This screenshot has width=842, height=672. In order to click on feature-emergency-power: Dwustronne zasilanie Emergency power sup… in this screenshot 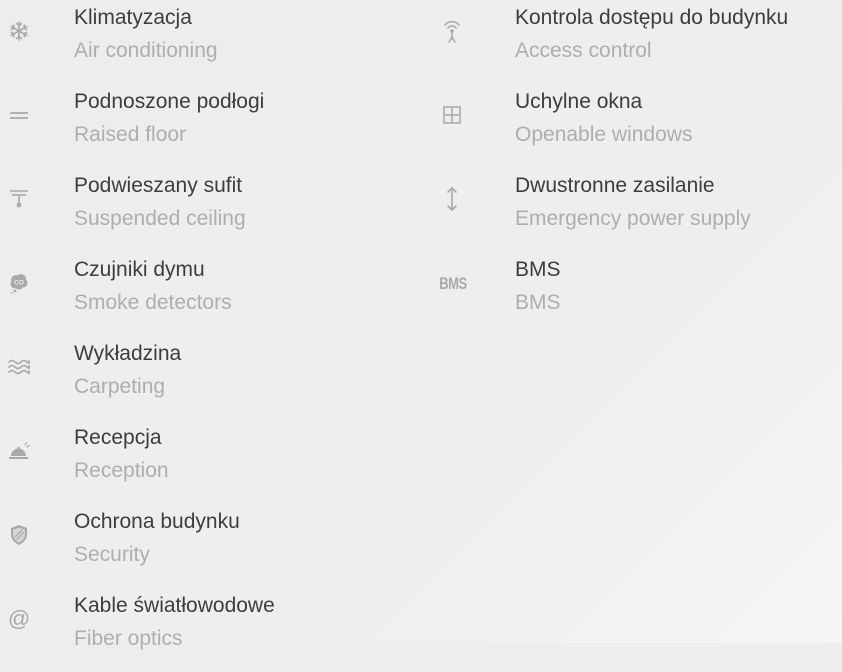, I will do `click(633, 210)`.